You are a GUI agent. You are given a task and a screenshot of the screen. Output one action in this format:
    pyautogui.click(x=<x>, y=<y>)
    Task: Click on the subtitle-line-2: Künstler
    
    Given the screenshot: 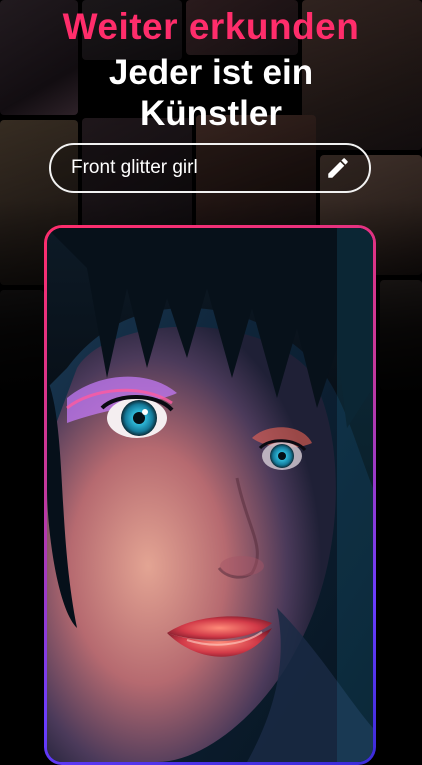 What is the action you would take?
    pyautogui.click(x=211, y=113)
    